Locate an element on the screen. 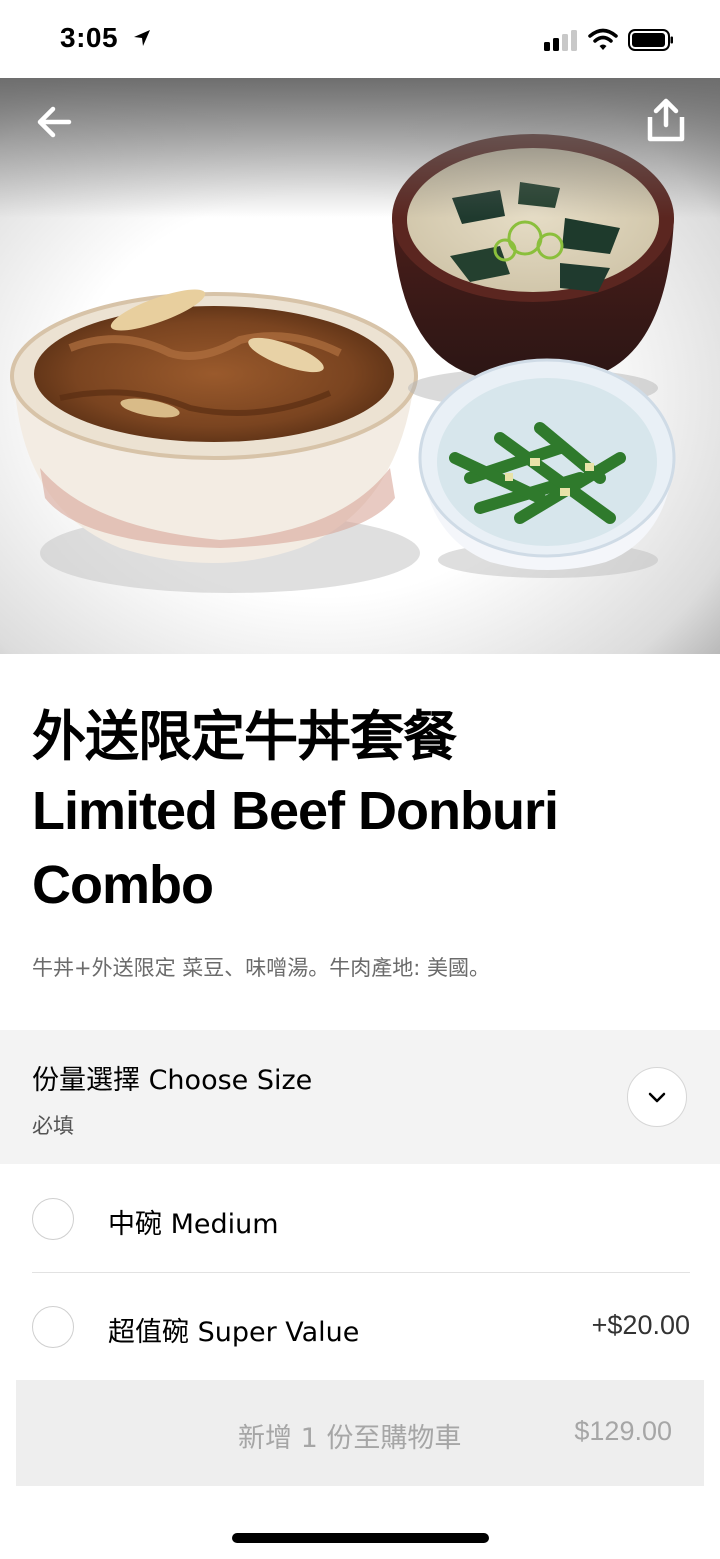 This screenshot has width=720, height=1559. status-time: 3:05 is located at coordinates (89, 37).